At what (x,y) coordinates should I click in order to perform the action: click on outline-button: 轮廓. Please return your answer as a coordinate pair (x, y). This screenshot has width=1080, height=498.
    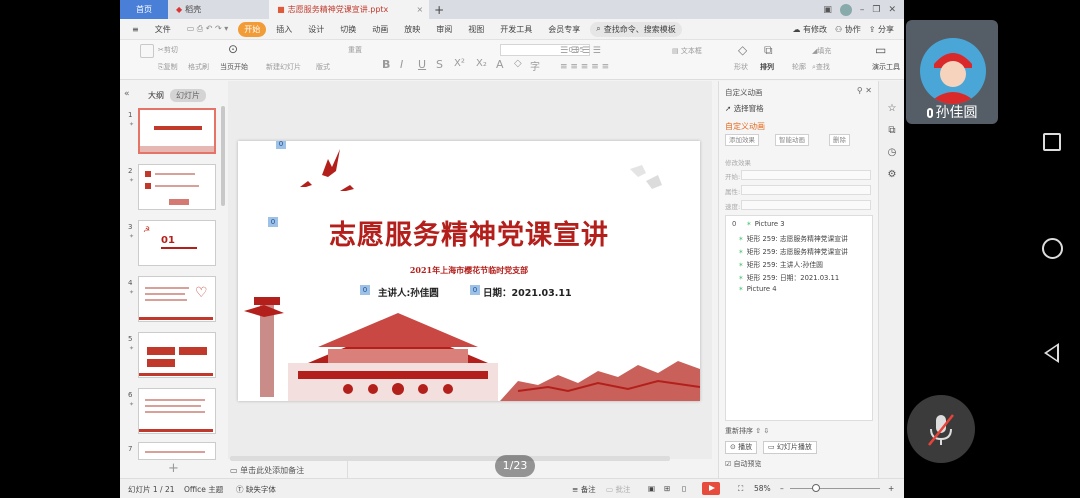
    Looking at the image, I should click on (799, 67).